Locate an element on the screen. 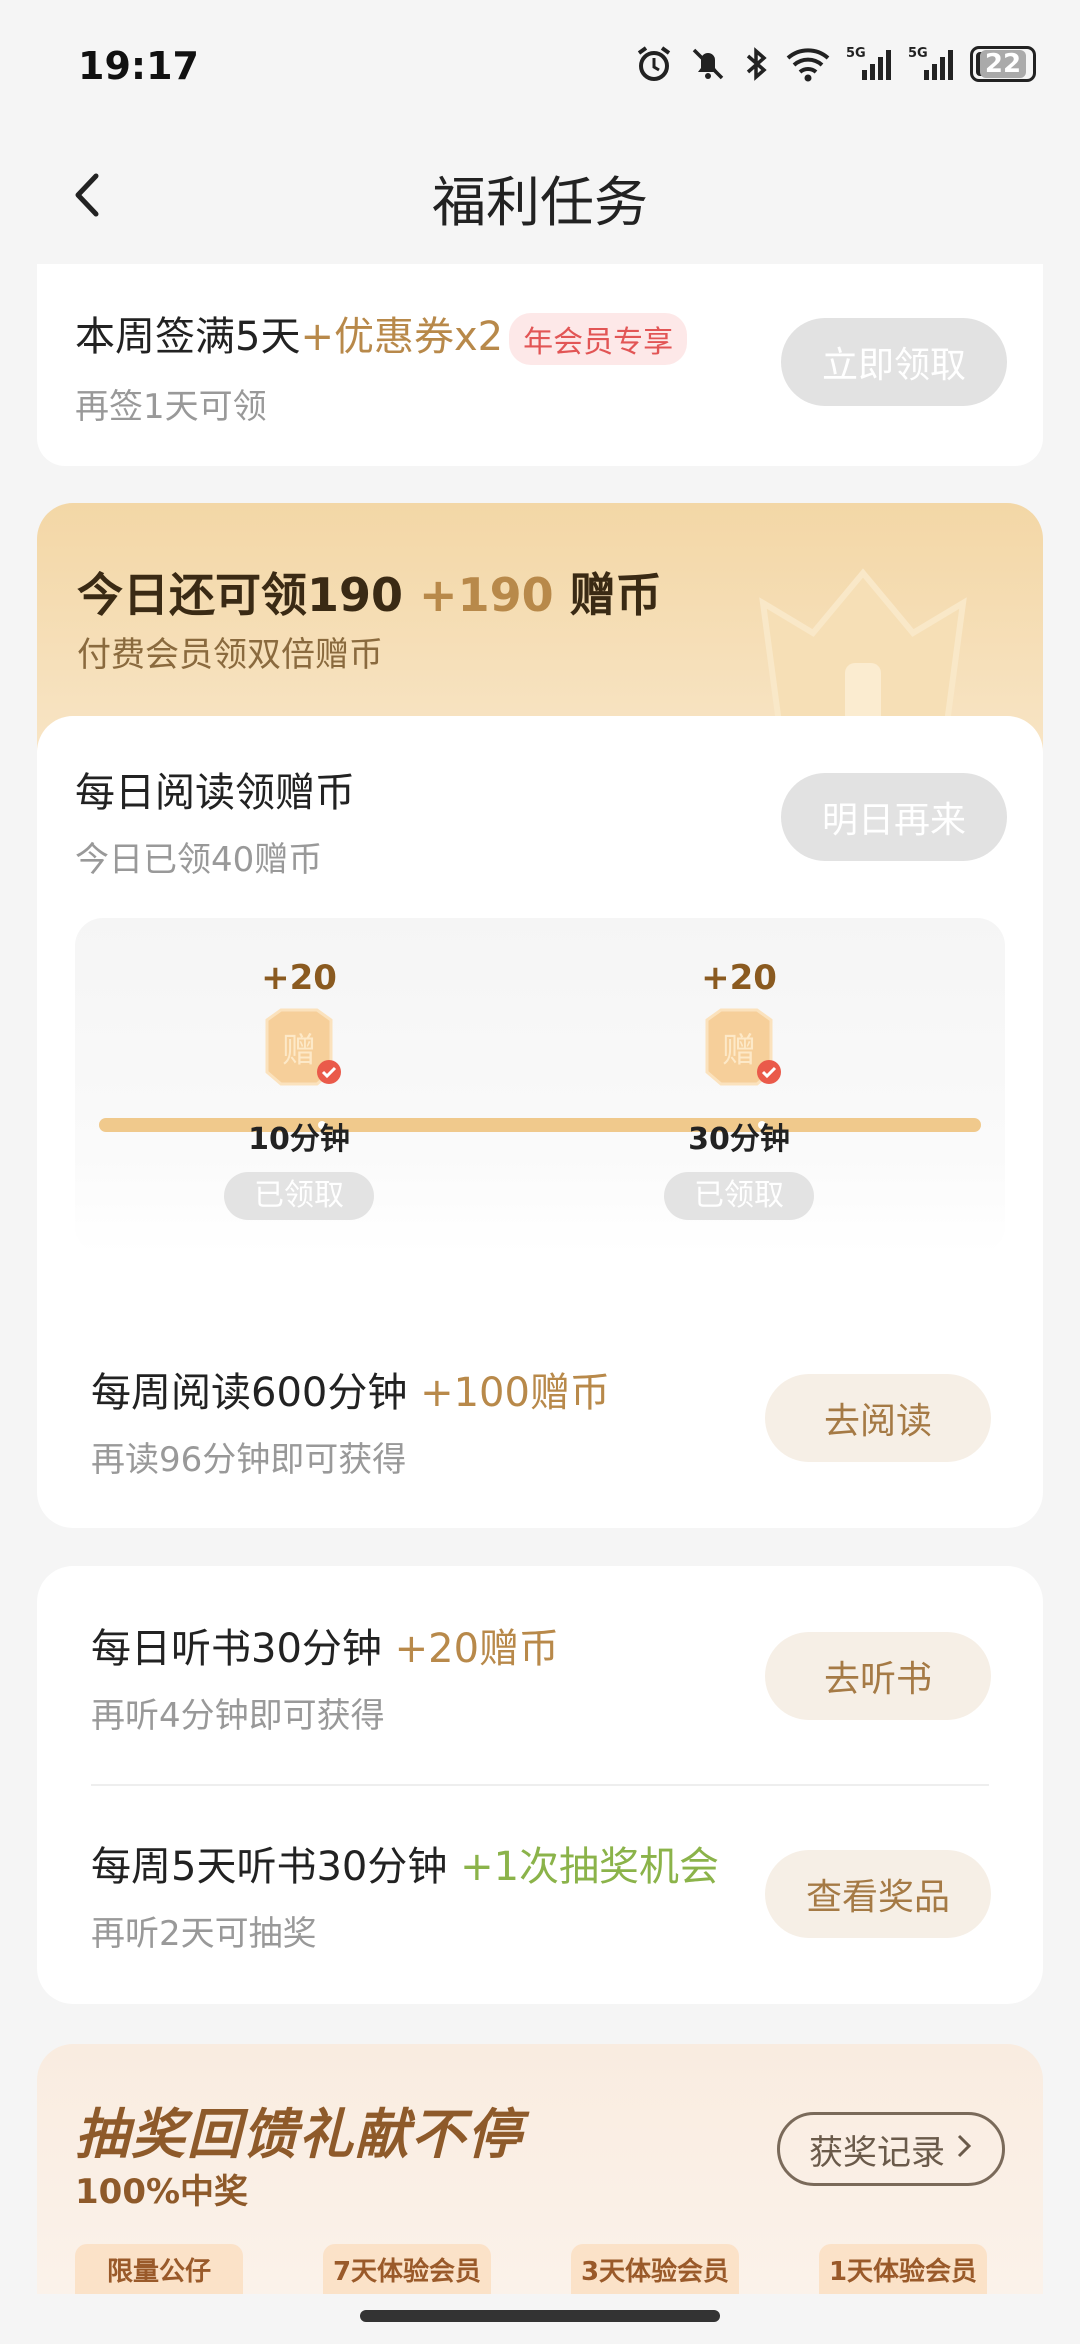 This screenshot has width=1080, height=2344. weekly-listen-task: 每周5天听书30分钟 +1次抽奖机会 is located at coordinates (405, 1863).